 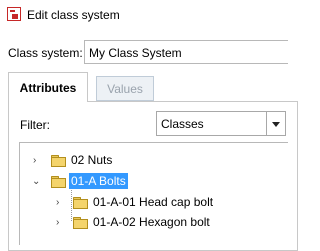 What do you see at coordinates (182, 124) in the screenshot?
I see `filter-selected-value: Classes` at bounding box center [182, 124].